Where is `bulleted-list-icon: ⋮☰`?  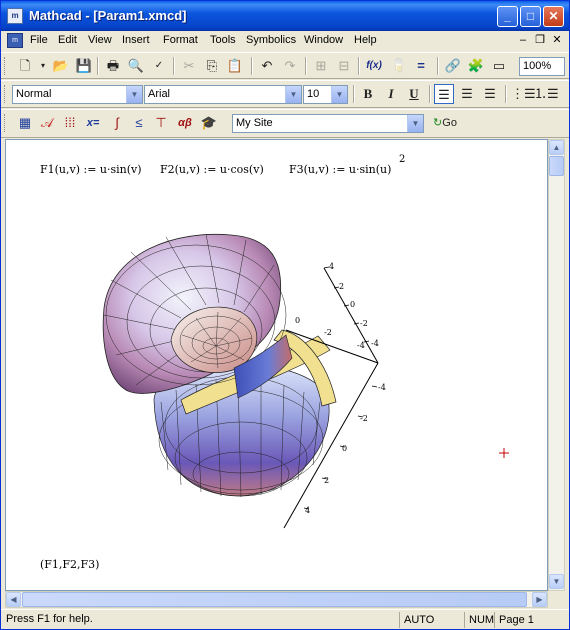
bulleted-list-icon: ⋮☰ is located at coordinates (523, 94).